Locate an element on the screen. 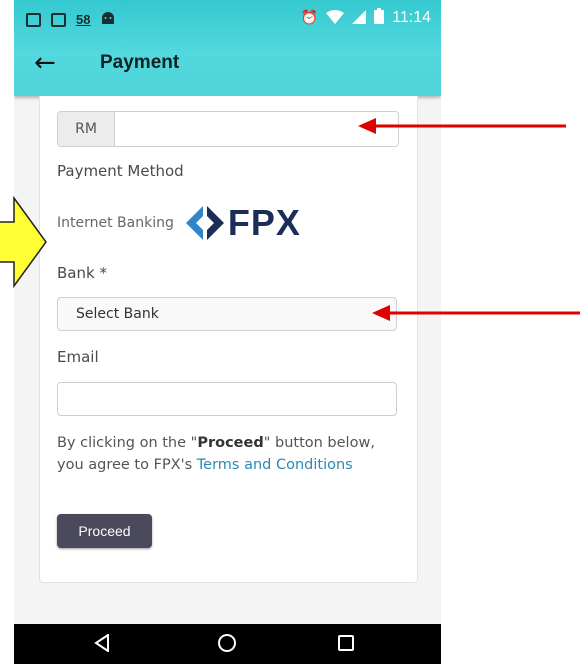 The image size is (581, 664). signal-icon is located at coordinates (359, 18).